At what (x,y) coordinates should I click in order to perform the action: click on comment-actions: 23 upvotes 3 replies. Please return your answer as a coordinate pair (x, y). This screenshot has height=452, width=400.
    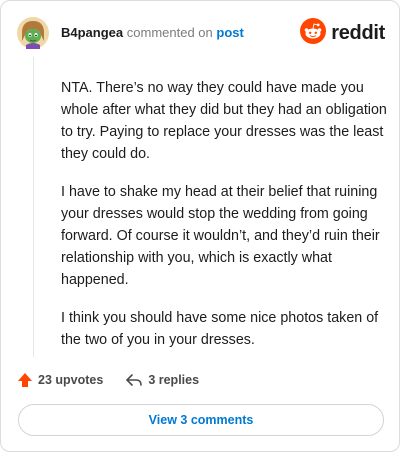
    Looking at the image, I should click on (108, 380).